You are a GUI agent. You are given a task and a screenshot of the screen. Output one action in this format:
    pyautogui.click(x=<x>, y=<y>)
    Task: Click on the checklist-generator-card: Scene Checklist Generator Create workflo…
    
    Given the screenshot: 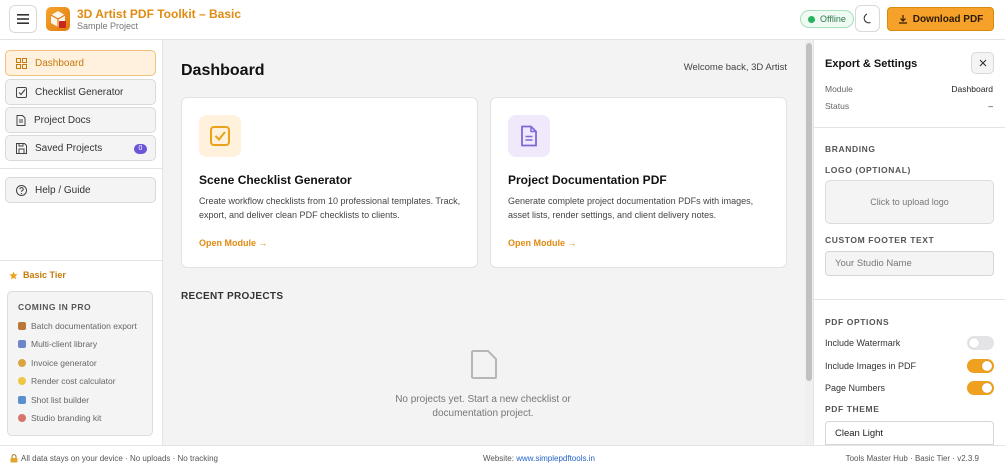 What is the action you would take?
    pyautogui.click(x=329, y=182)
    